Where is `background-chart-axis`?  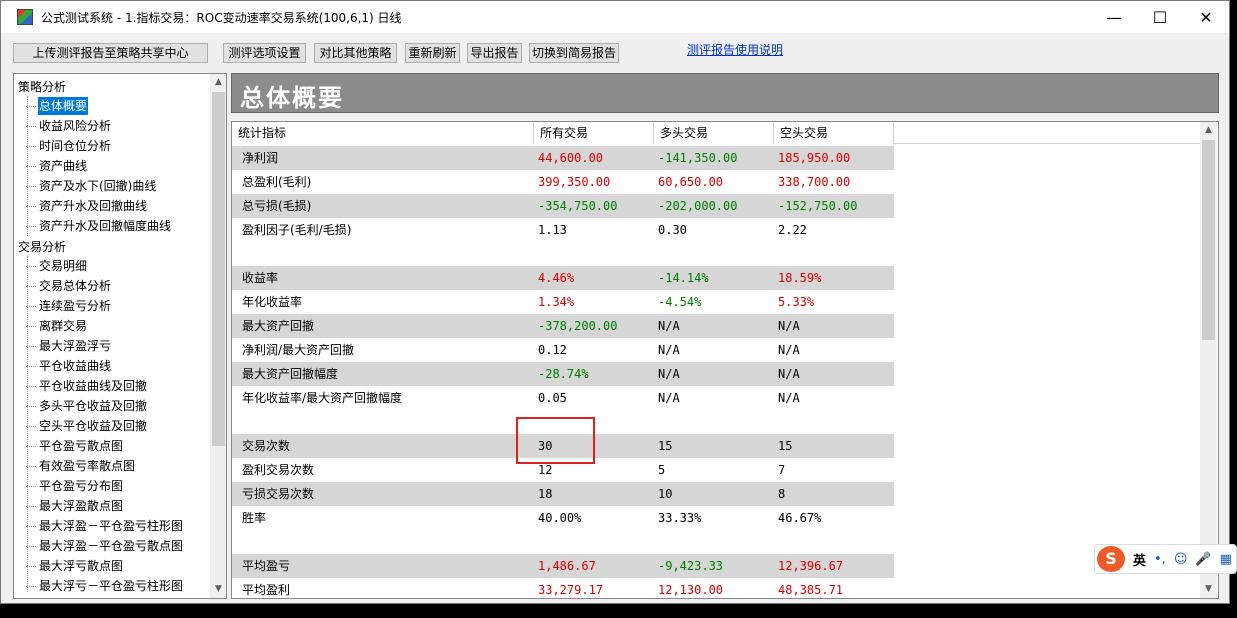
background-chart-axis is located at coordinates (618, 611).